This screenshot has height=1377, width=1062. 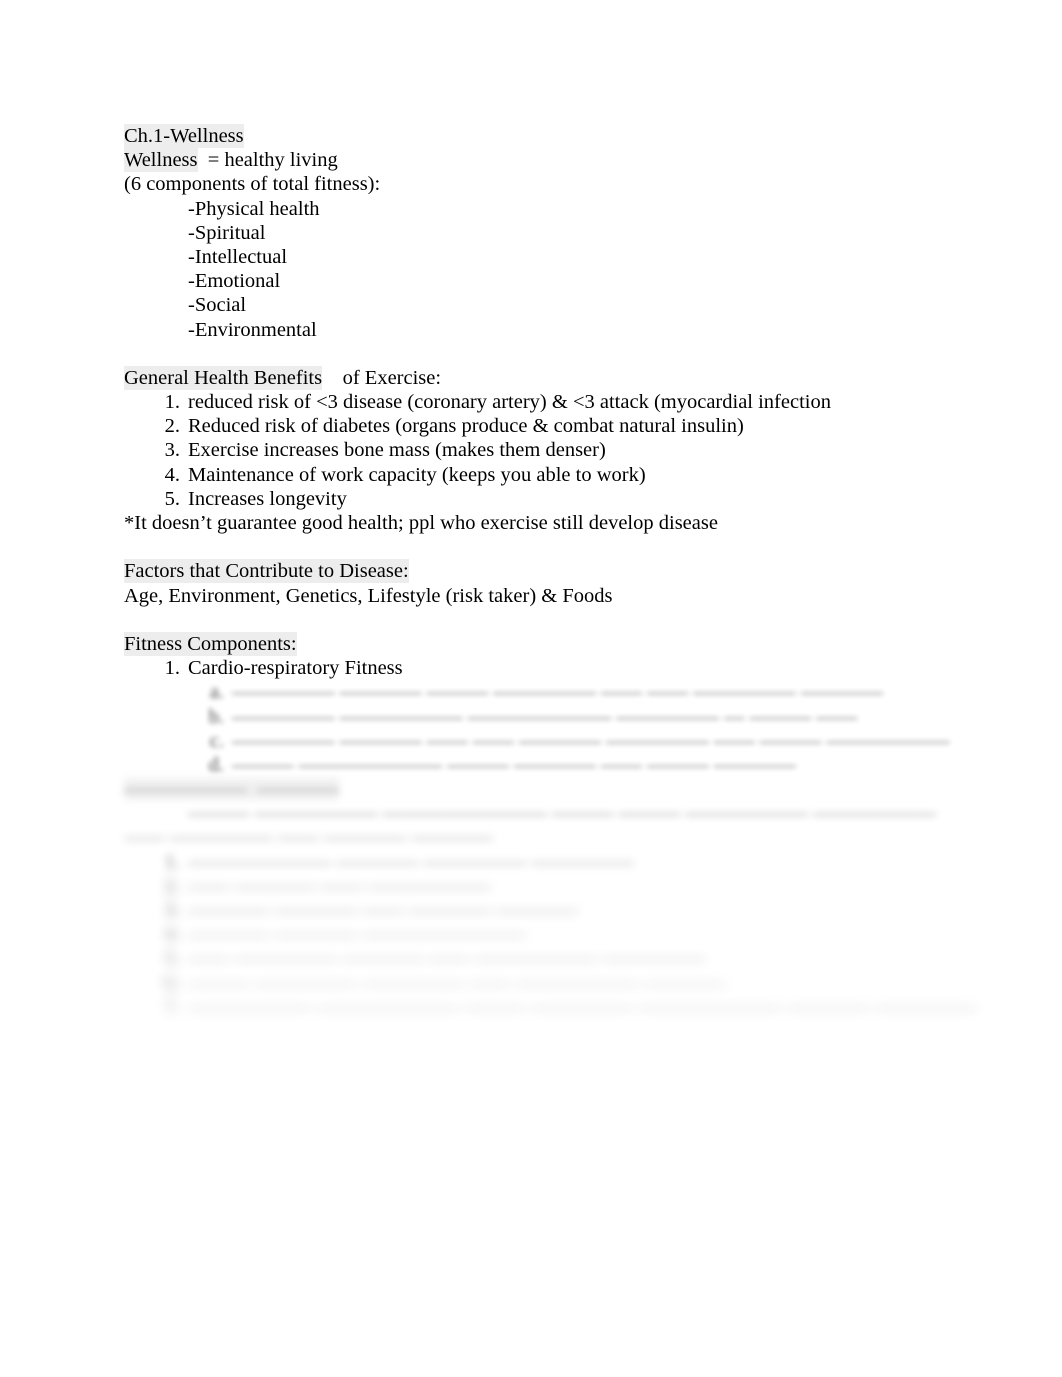 I want to click on list-item-text: ——— ————— ————— —— —————— ————, so click(x=457, y=982).